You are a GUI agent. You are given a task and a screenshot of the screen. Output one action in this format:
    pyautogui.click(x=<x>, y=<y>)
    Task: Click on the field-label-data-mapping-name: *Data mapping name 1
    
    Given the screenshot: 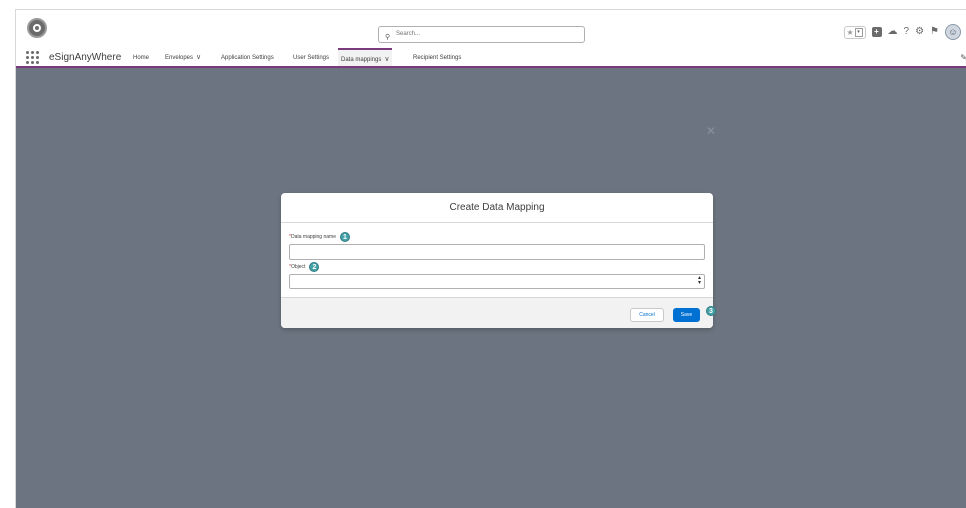 What is the action you would take?
    pyautogui.click(x=497, y=237)
    